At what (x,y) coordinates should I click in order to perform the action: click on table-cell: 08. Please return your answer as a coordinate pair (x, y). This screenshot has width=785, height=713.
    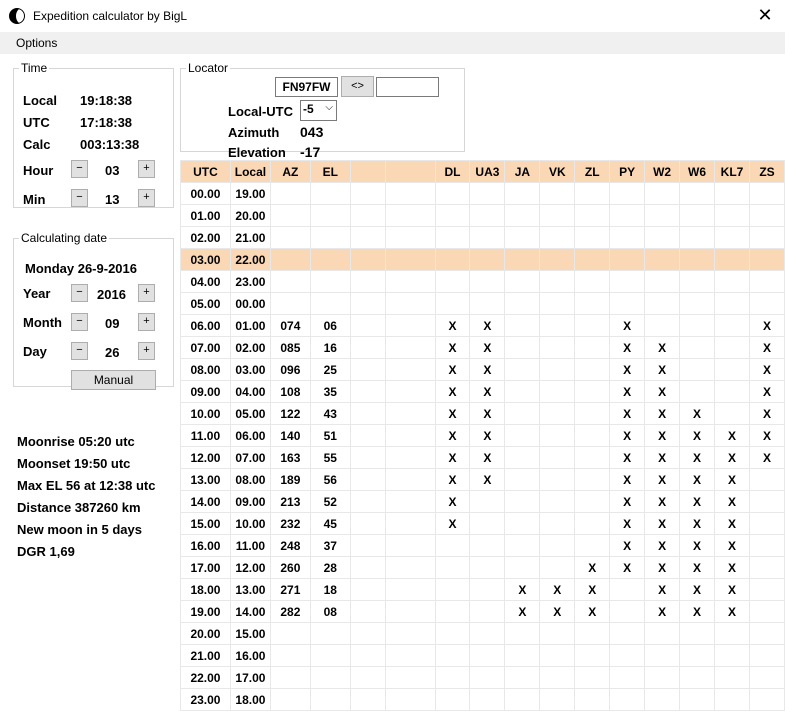
    Looking at the image, I should click on (330, 611).